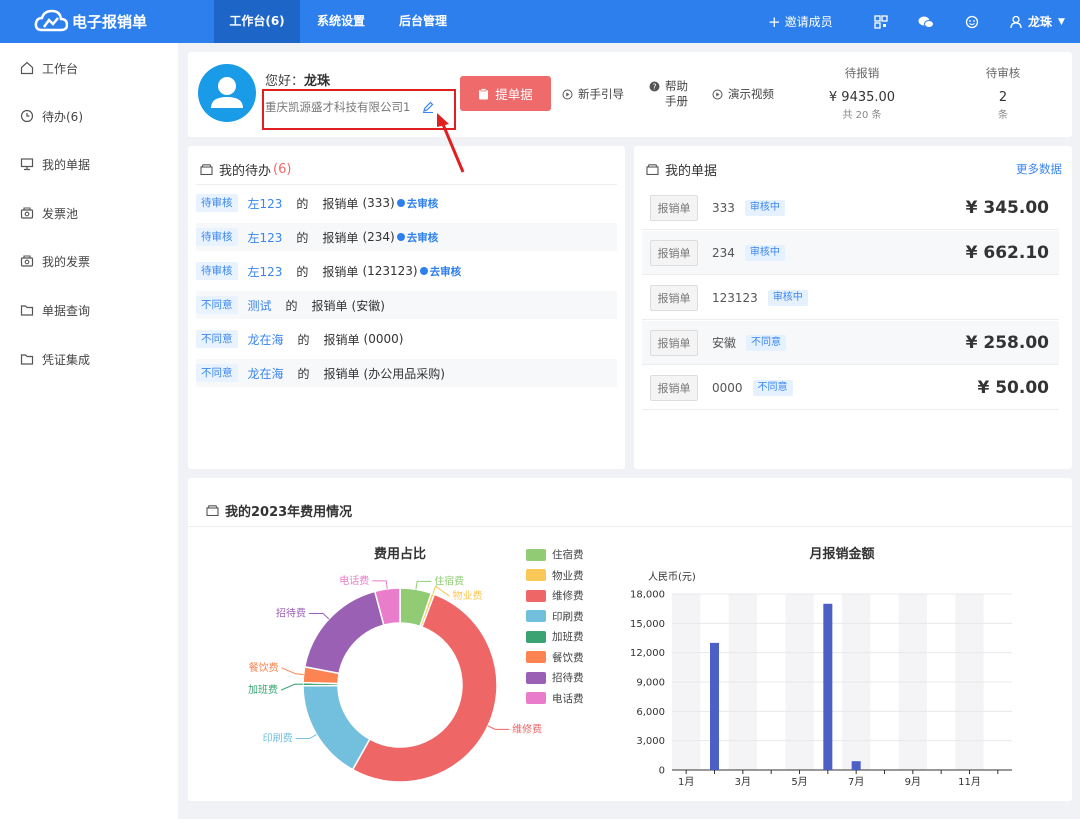  I want to click on pie-slice-label: 物业费, so click(468, 595).